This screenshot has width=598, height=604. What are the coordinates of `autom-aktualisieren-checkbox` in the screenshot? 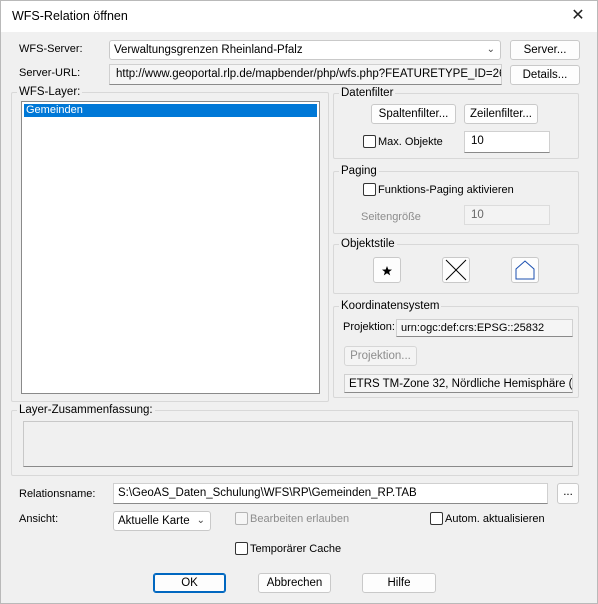 It's located at (436, 518).